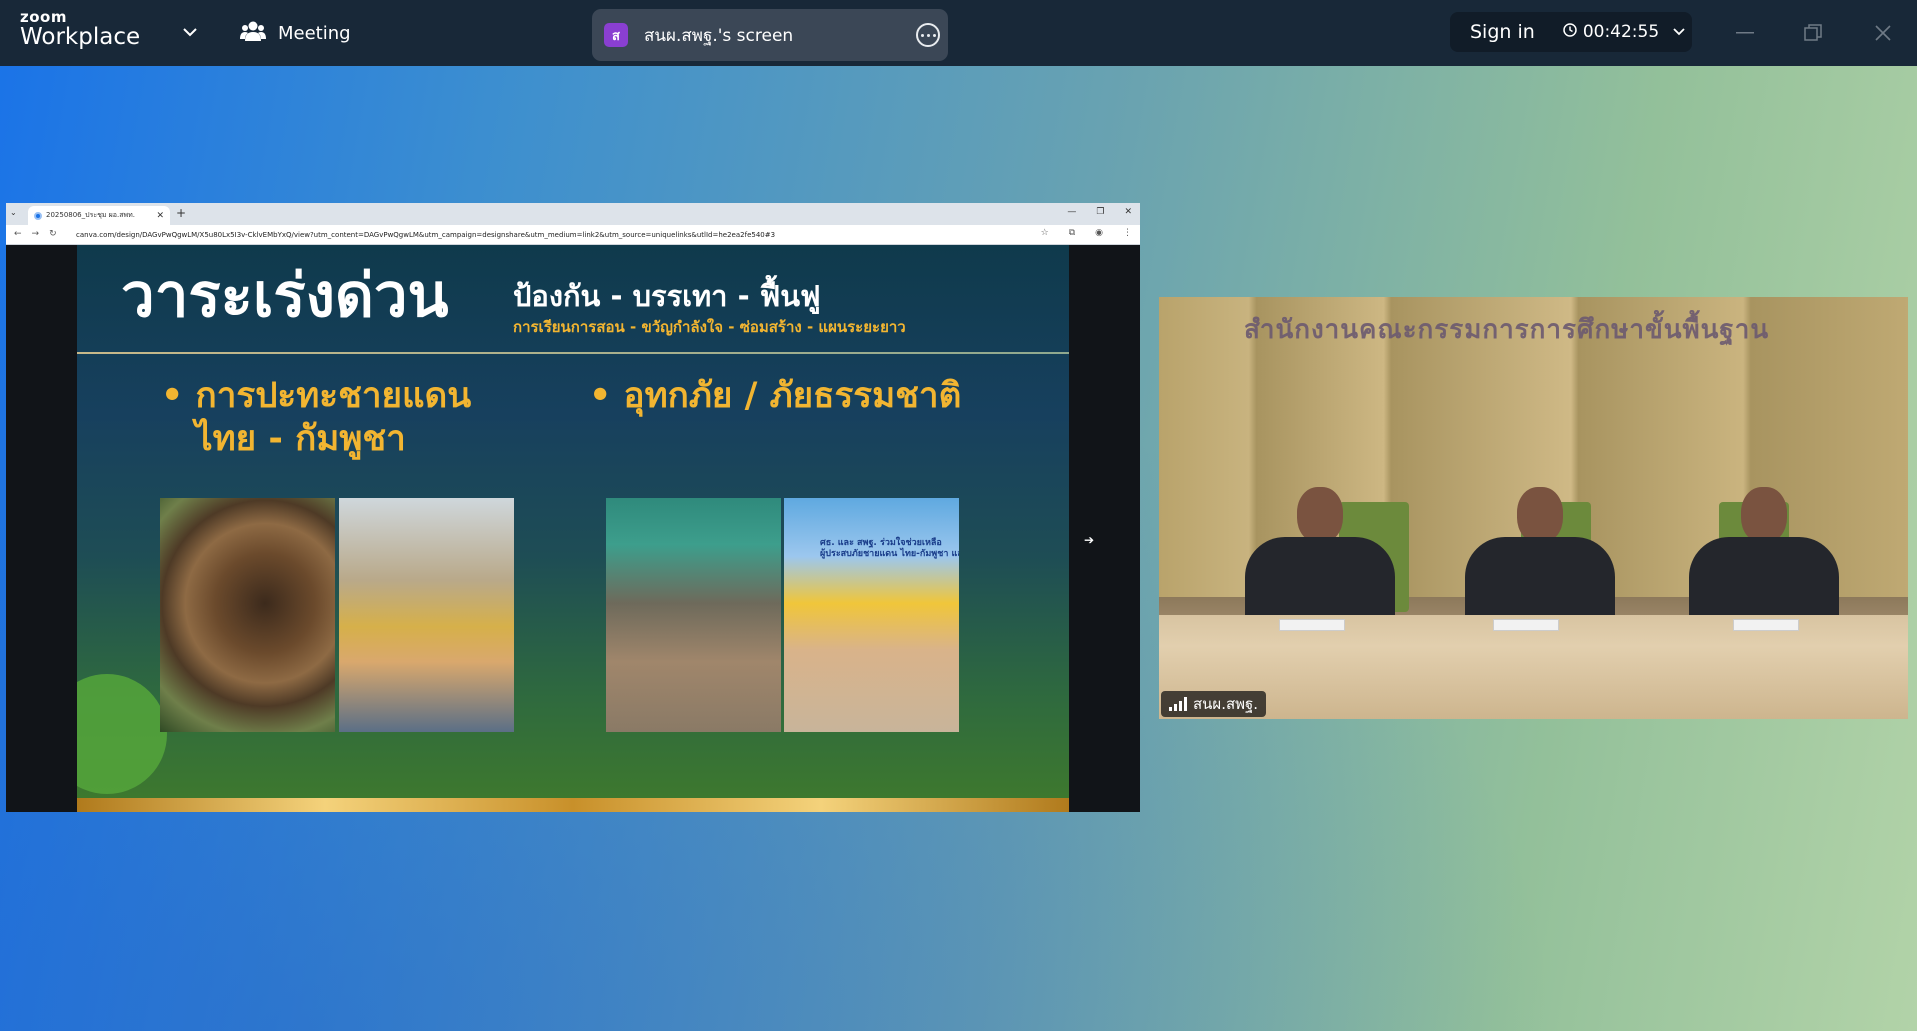 The image size is (1917, 1031). Describe the element at coordinates (285, 296) in the screenshot. I see `slide-title: วาระเร่งด่วน` at that location.